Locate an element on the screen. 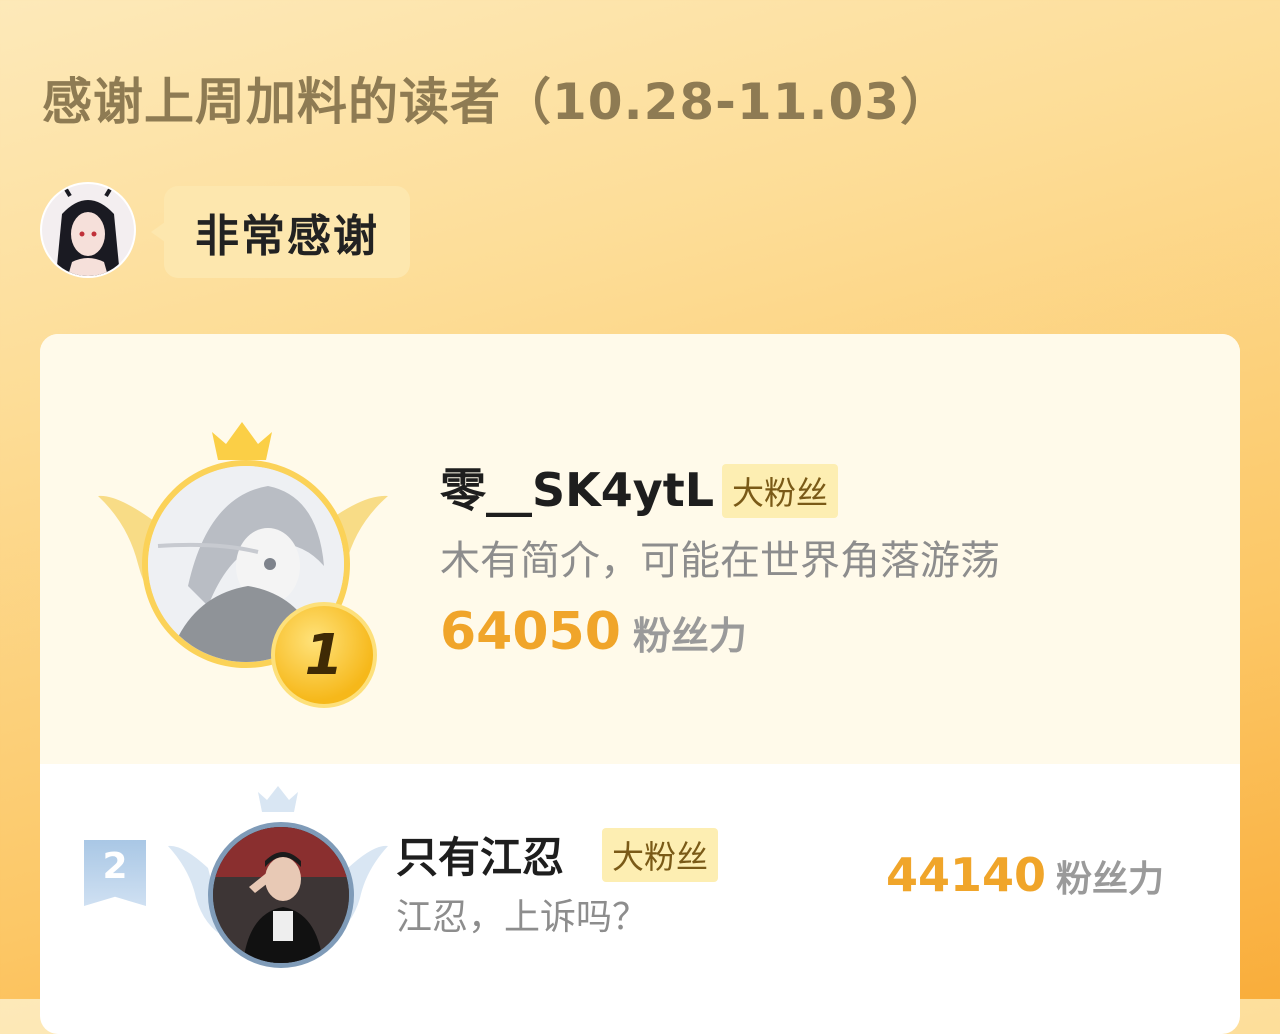 This screenshot has height=1034, width=1280. user-name: 零__SK4ytL is located at coordinates (577, 487).